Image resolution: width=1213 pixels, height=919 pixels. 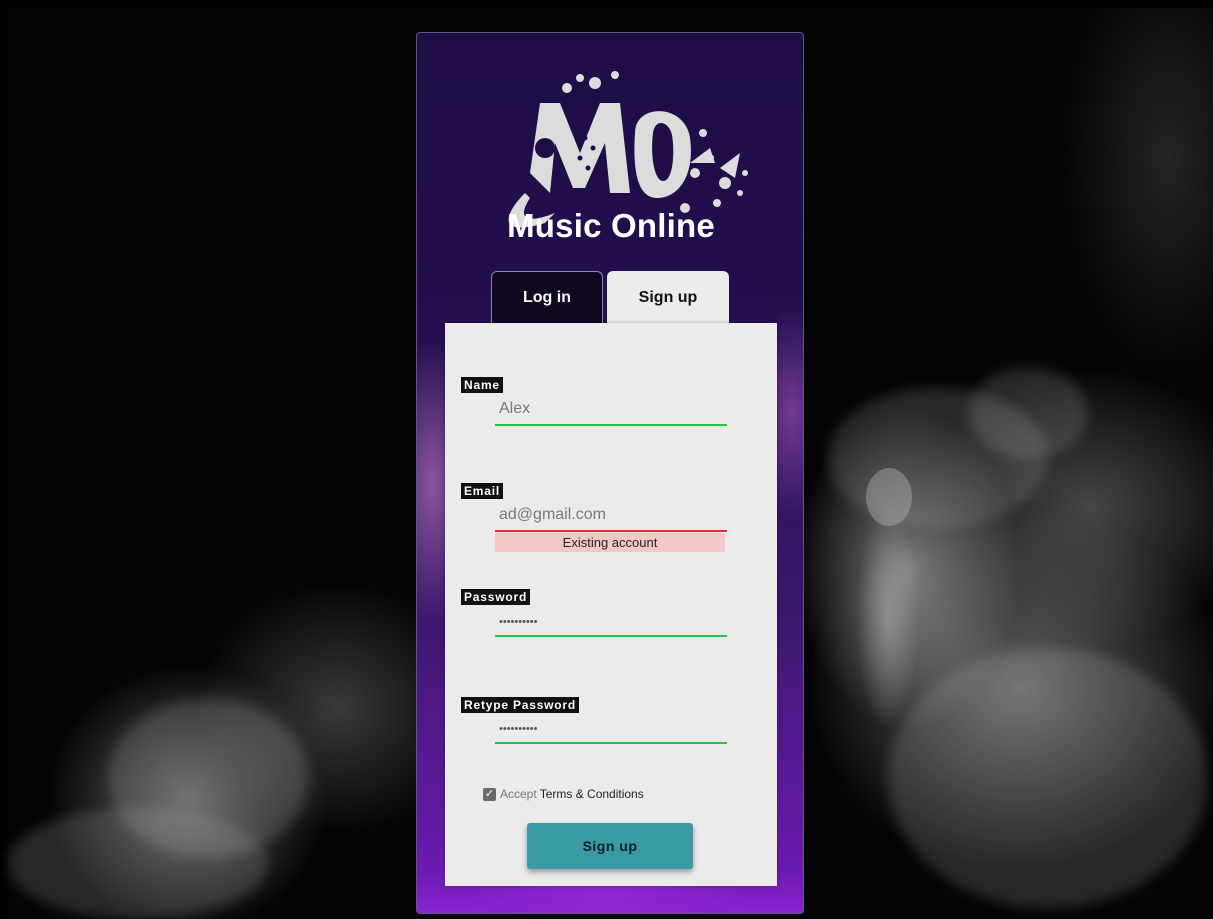 I want to click on name-input, so click(x=611, y=409).